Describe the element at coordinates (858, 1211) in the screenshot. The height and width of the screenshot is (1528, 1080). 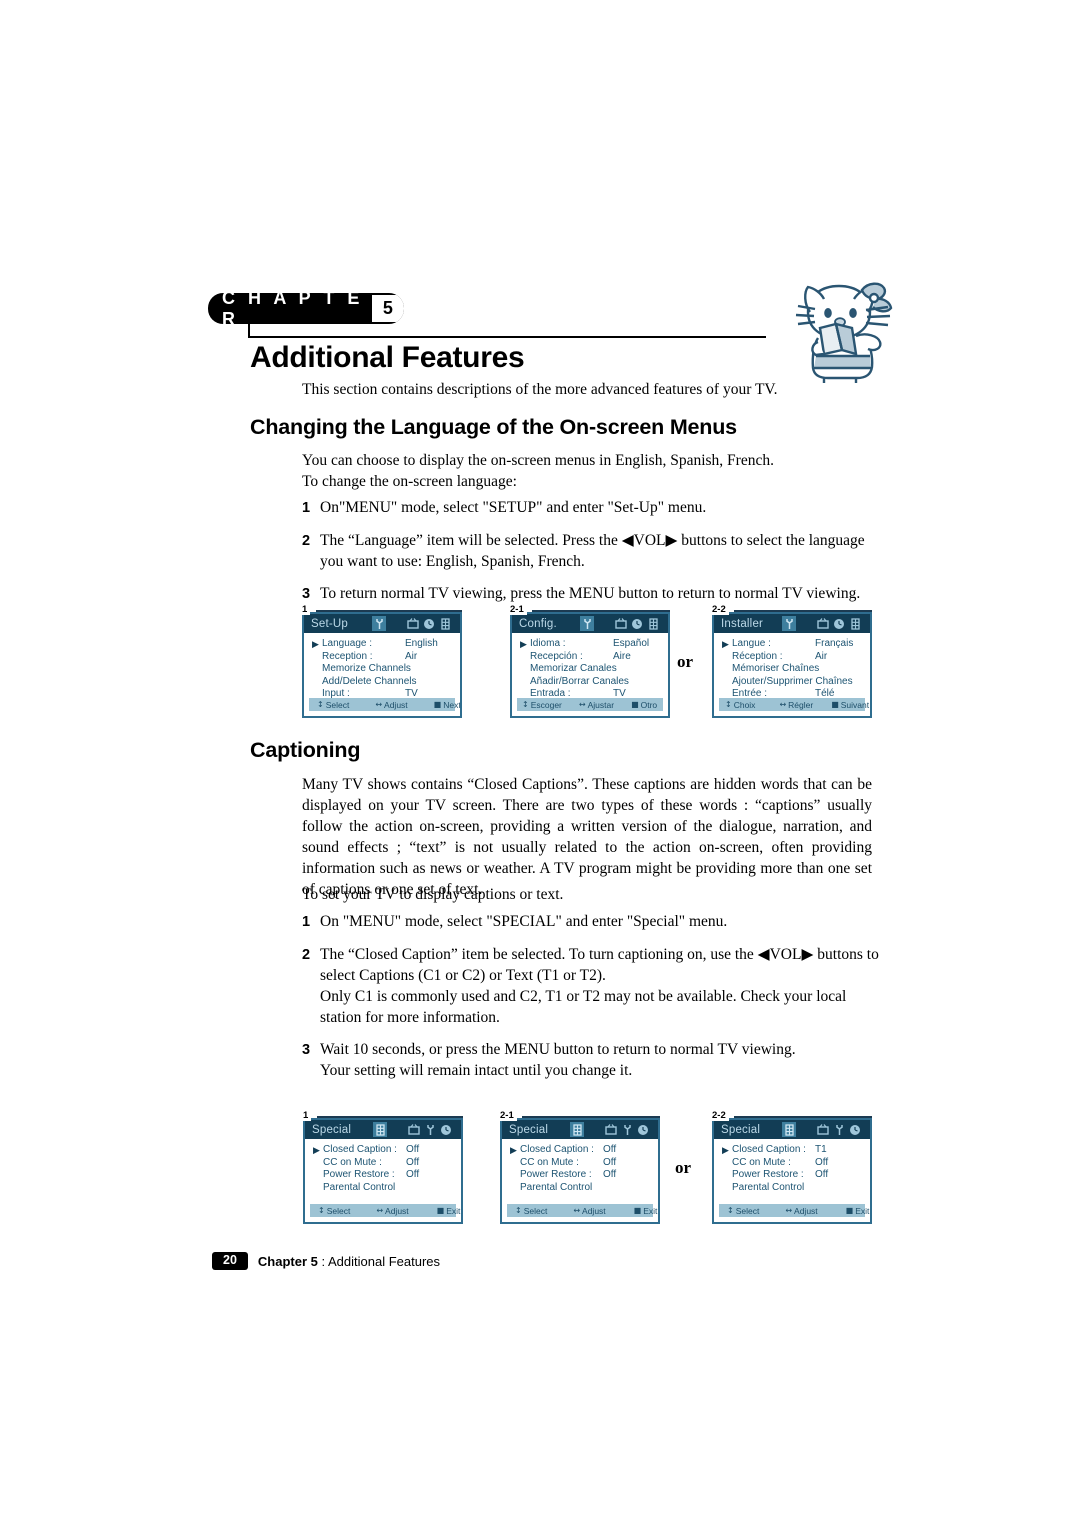
I see `osd-footer-item: ■ Exit` at that location.